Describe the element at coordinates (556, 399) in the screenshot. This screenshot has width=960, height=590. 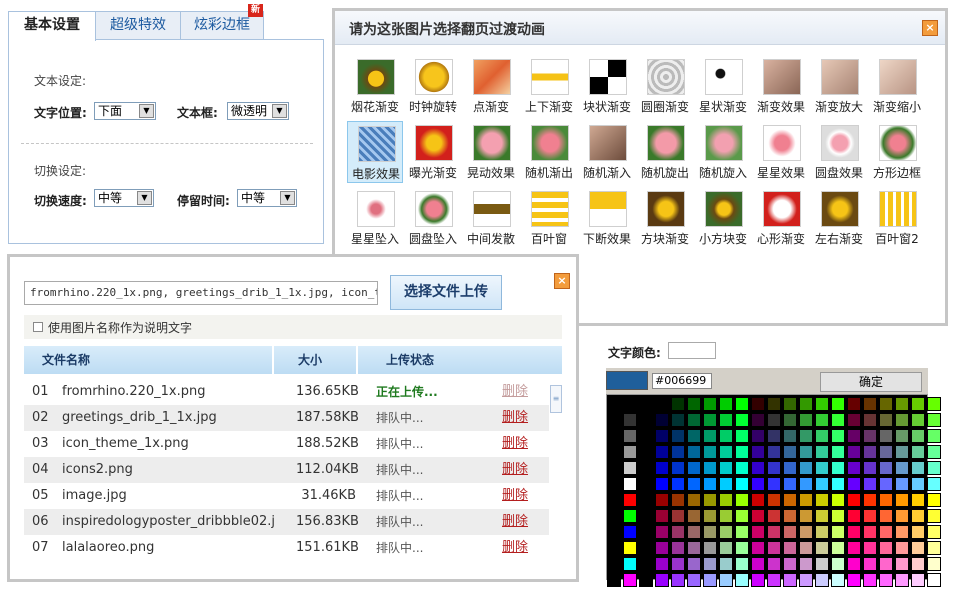
I see `scrollbar-thumb: ≡` at that location.